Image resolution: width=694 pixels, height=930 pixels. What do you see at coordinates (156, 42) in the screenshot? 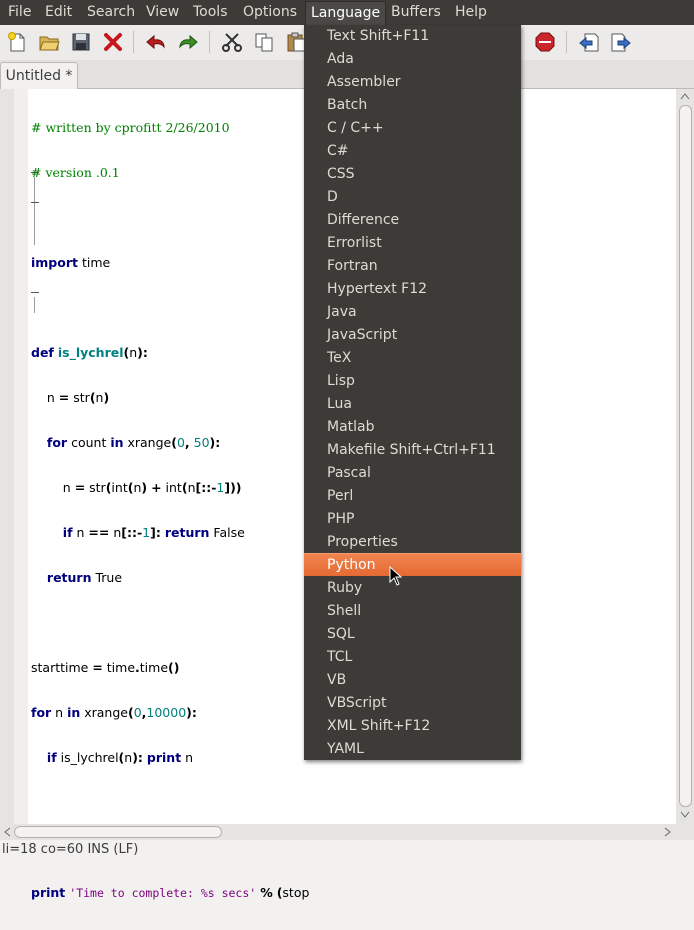
I see `undo-icon` at bounding box center [156, 42].